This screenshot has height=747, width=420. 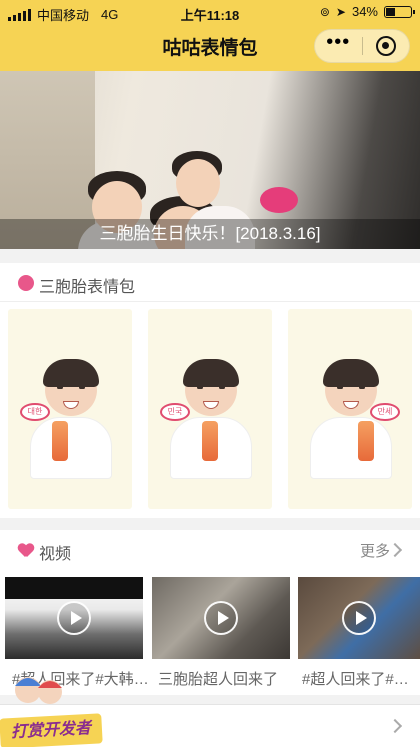 I want to click on developer-avatar, so click(x=38, y=690).